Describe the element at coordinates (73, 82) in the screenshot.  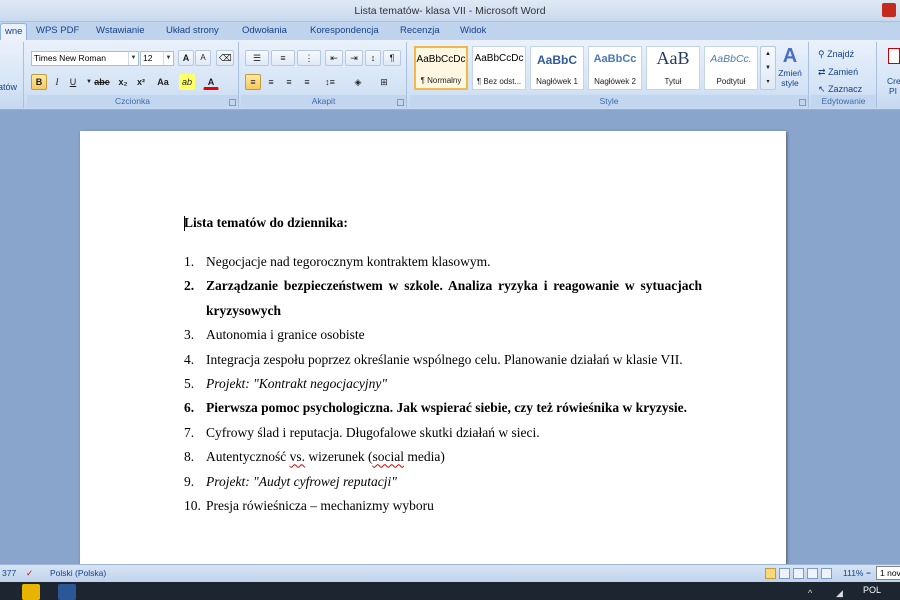
I see `underline-button: U` at that location.